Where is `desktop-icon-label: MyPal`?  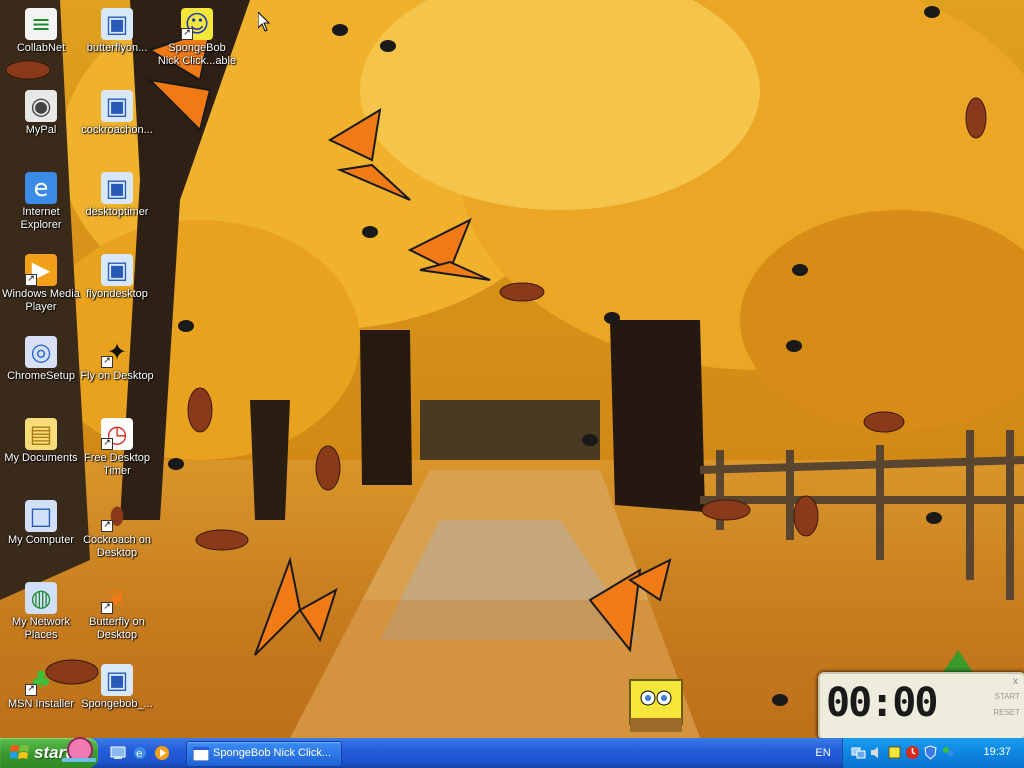
desktop-icon-label: MyPal is located at coordinates (41, 130).